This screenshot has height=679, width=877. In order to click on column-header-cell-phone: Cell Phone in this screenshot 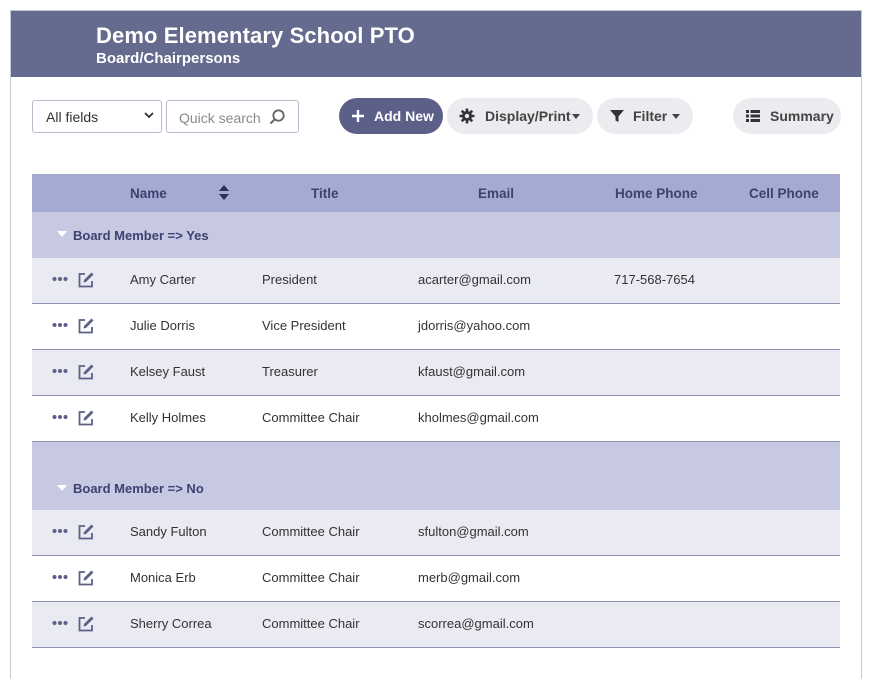, I will do `click(784, 193)`.